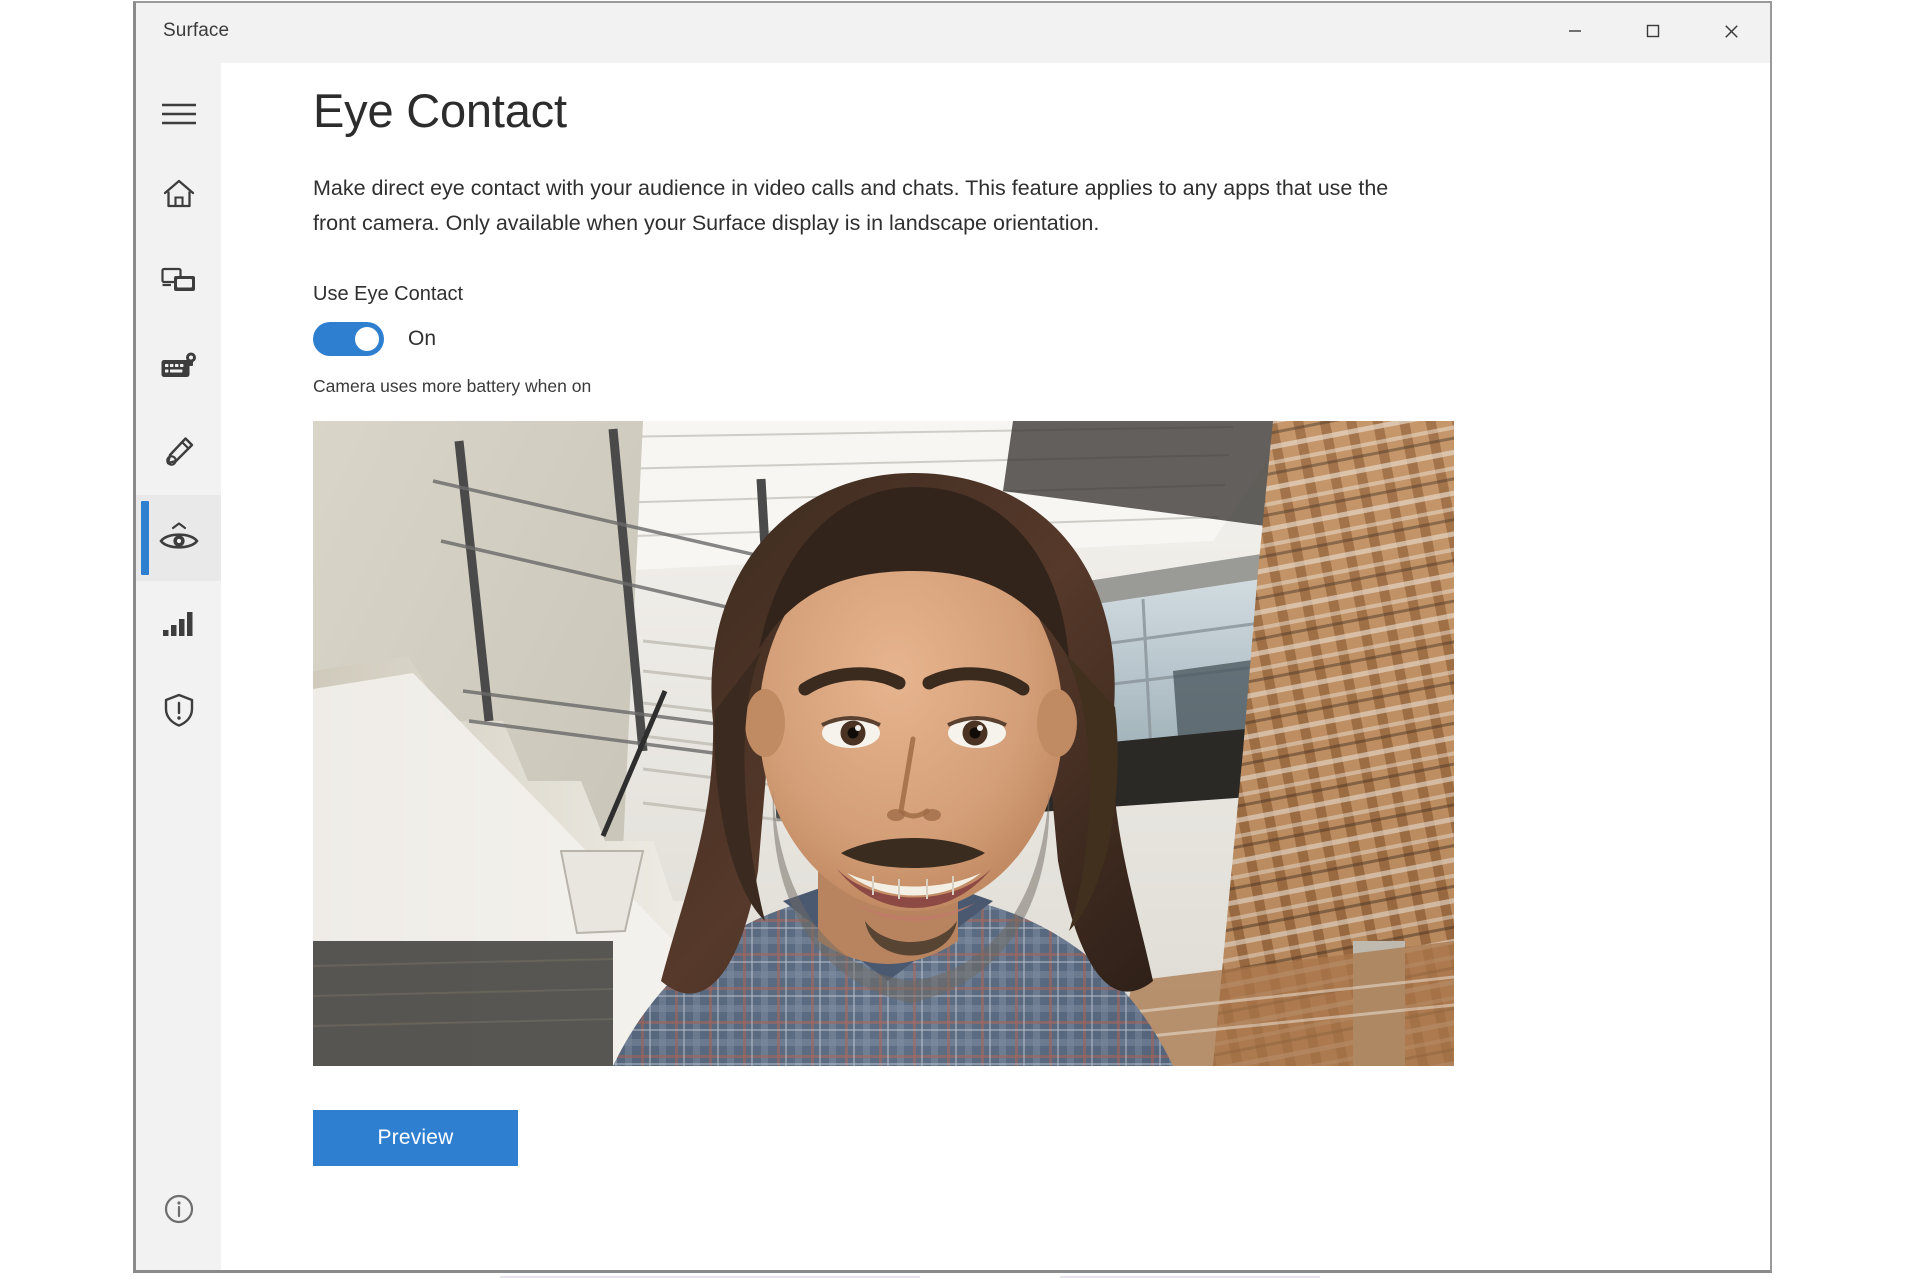 This screenshot has height=1280, width=1920. What do you see at coordinates (367, 338) in the screenshot?
I see `toggle-knob` at bounding box center [367, 338].